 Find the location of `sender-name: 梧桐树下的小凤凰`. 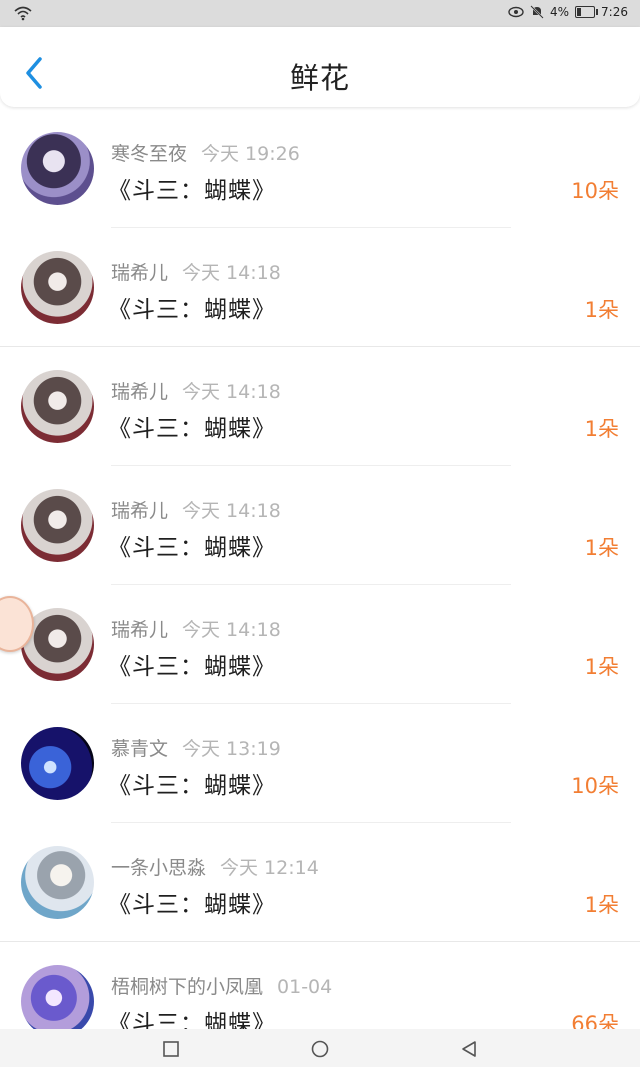

sender-name: 梧桐树下的小凤凰 is located at coordinates (187, 987).